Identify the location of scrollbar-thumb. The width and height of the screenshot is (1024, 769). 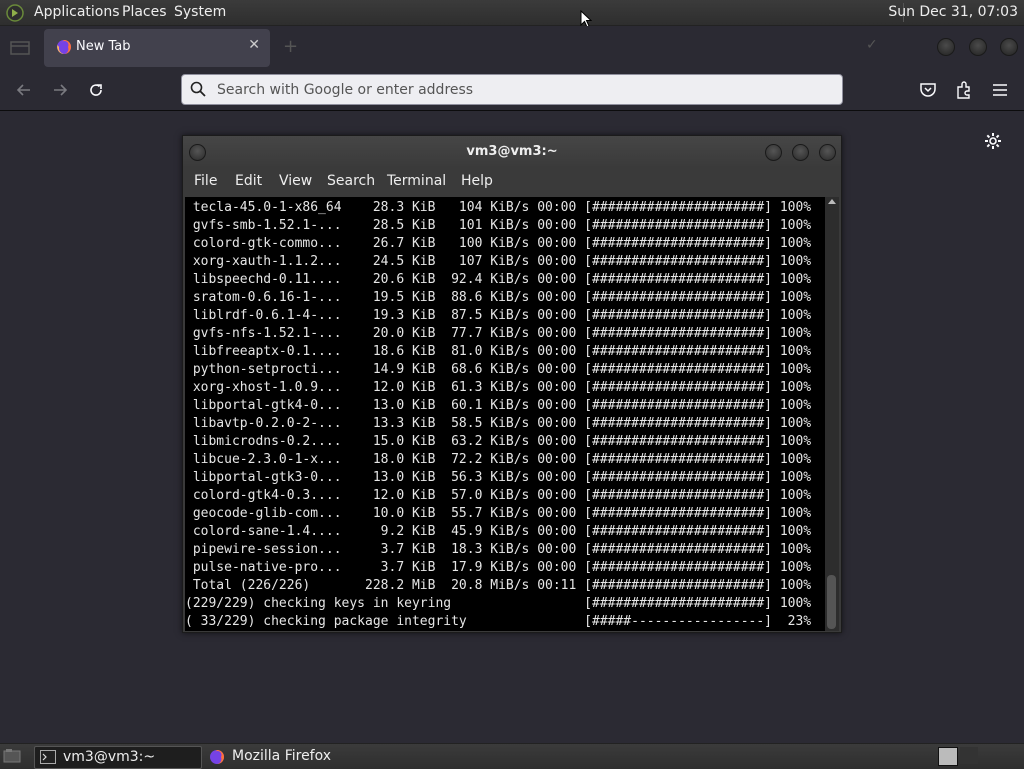
(831, 602).